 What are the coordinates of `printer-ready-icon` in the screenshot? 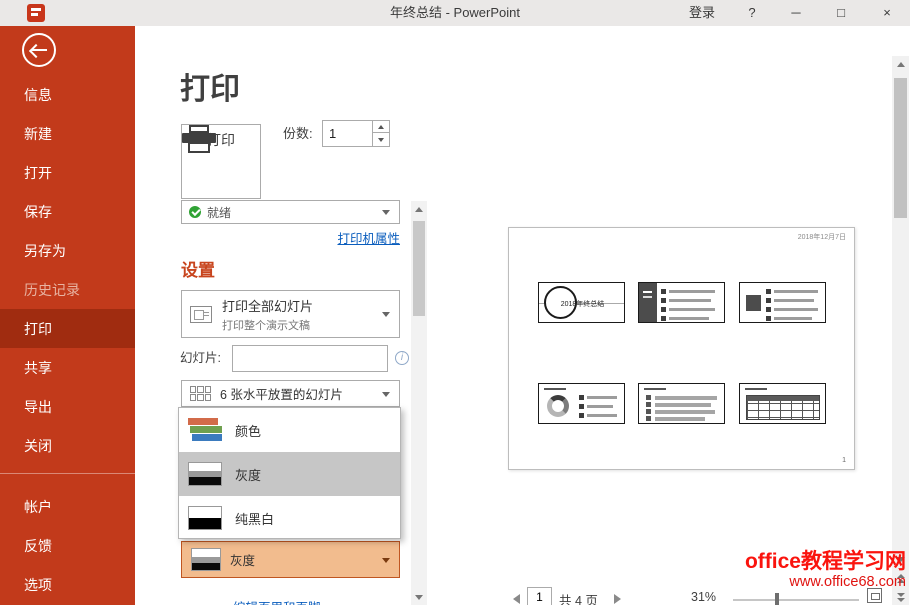 It's located at (195, 212).